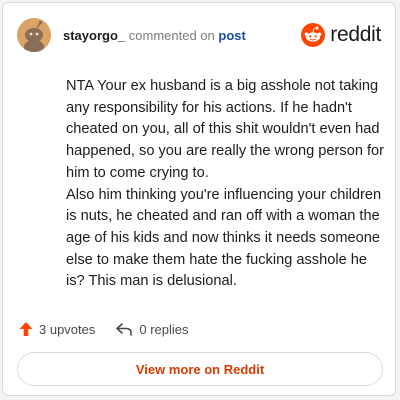 This screenshot has width=400, height=400. Describe the element at coordinates (313, 35) in the screenshot. I see `reddit-logo-icon` at that location.